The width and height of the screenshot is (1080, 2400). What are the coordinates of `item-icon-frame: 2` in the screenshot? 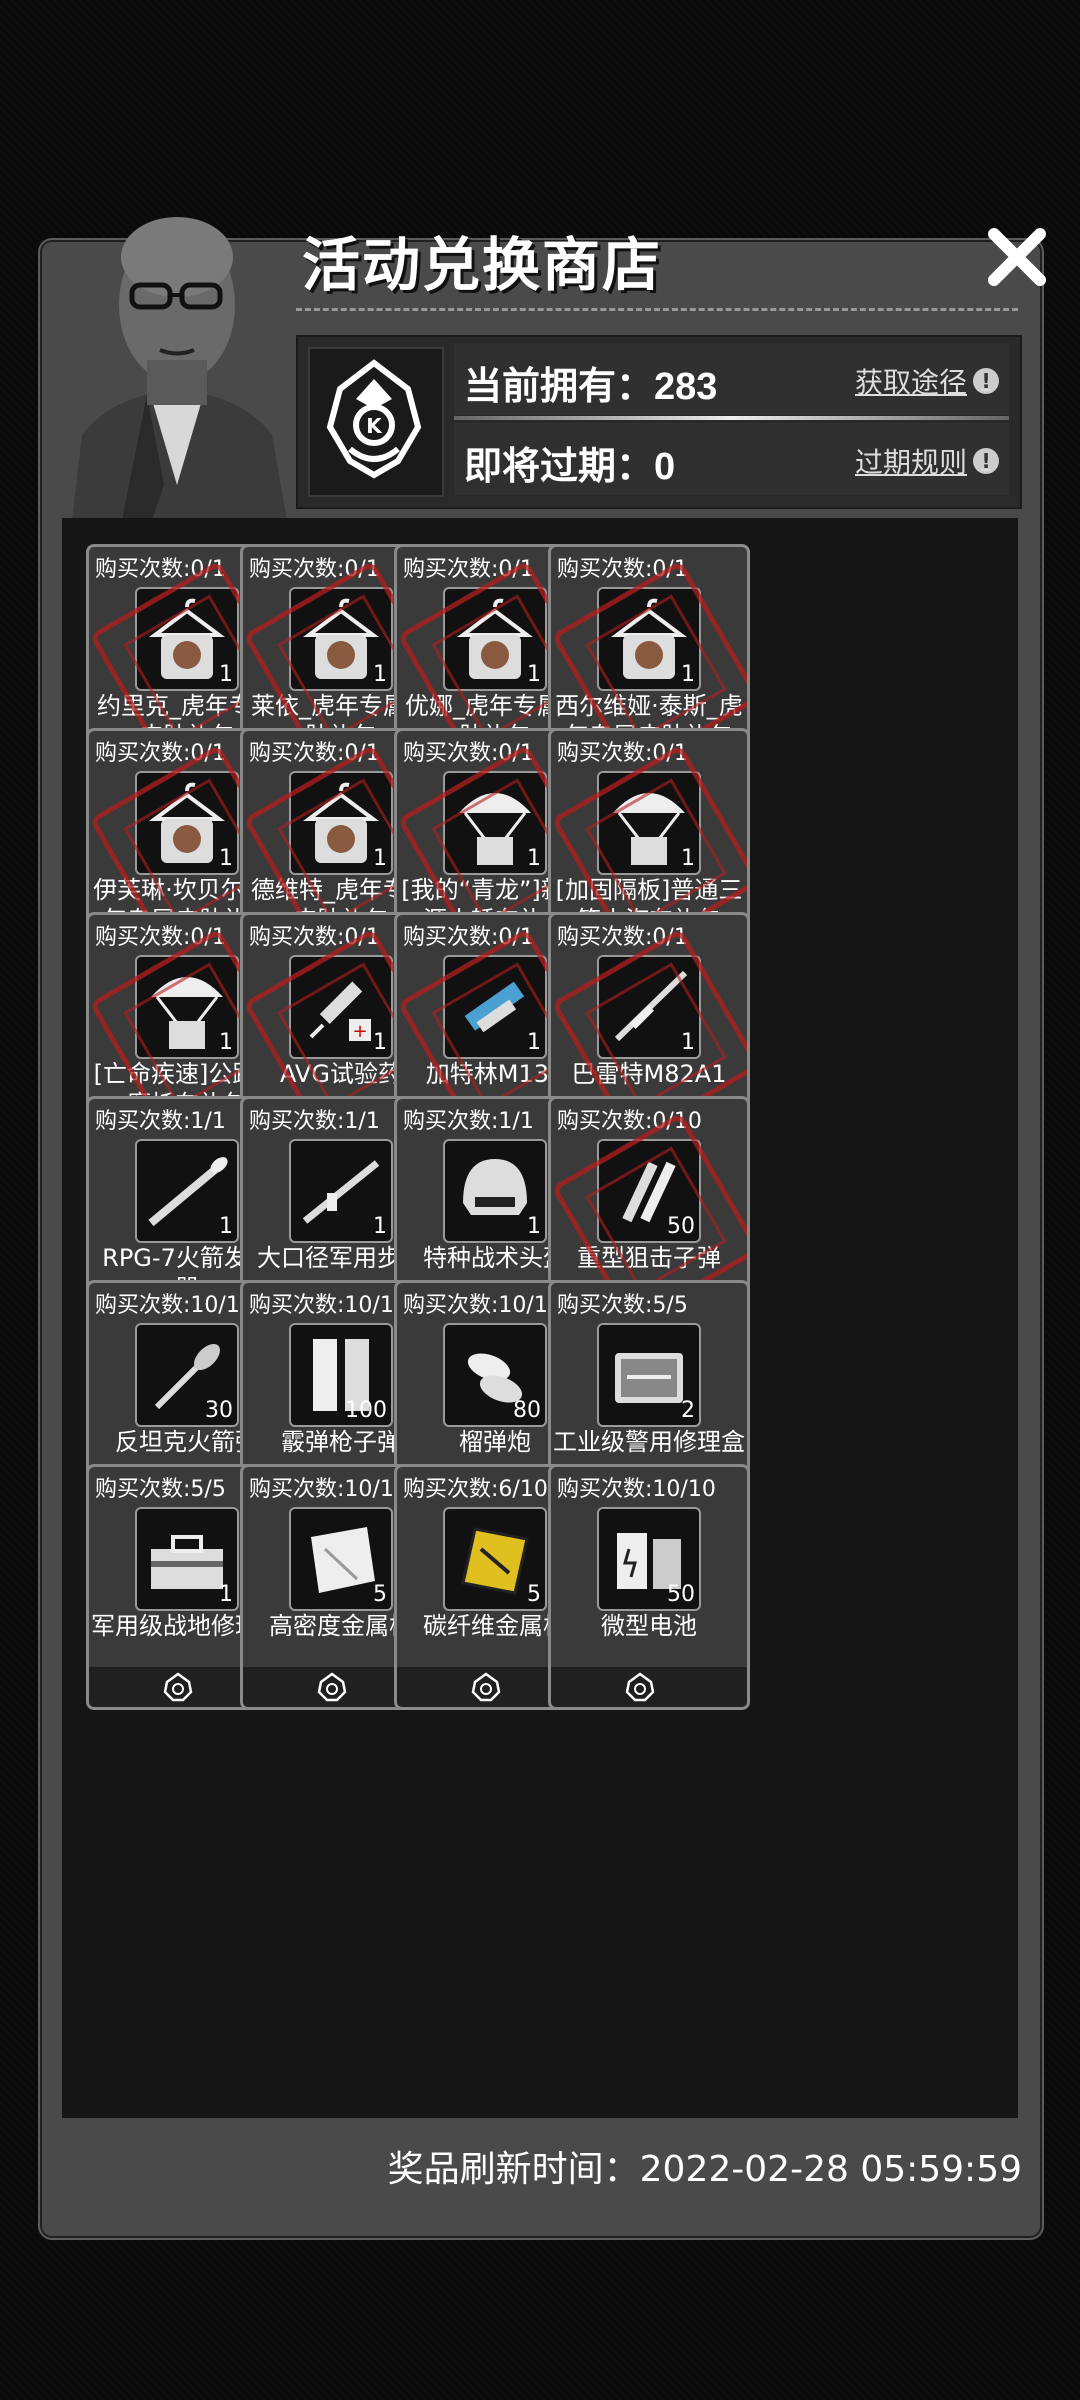 It's located at (649, 1375).